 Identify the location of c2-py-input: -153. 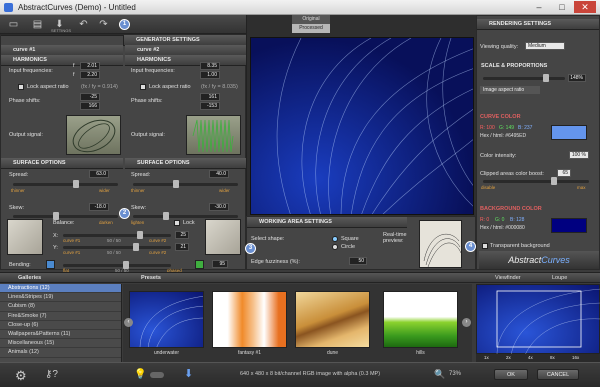
(210, 106).